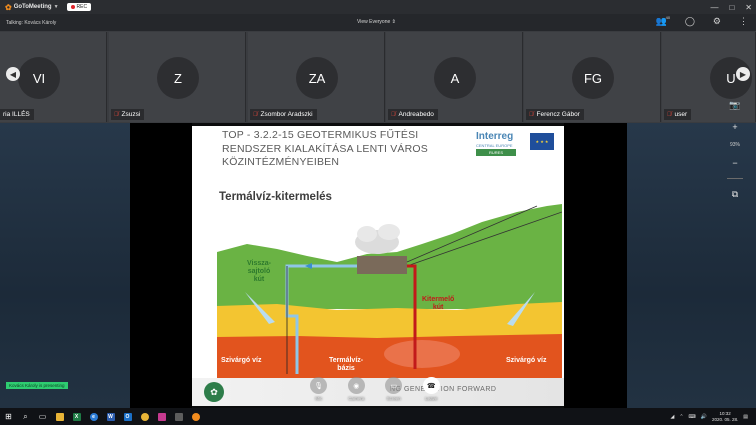 The image size is (756, 425). I want to click on maximize-button: □, so click(731, 7).